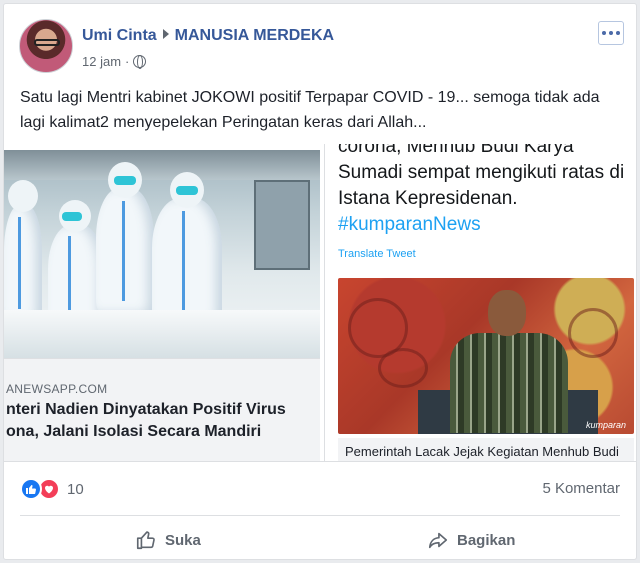 Image resolution: width=640 pixels, height=563 pixels. What do you see at coordinates (509, 383) in the screenshot?
I see `person-figure` at bounding box center [509, 383].